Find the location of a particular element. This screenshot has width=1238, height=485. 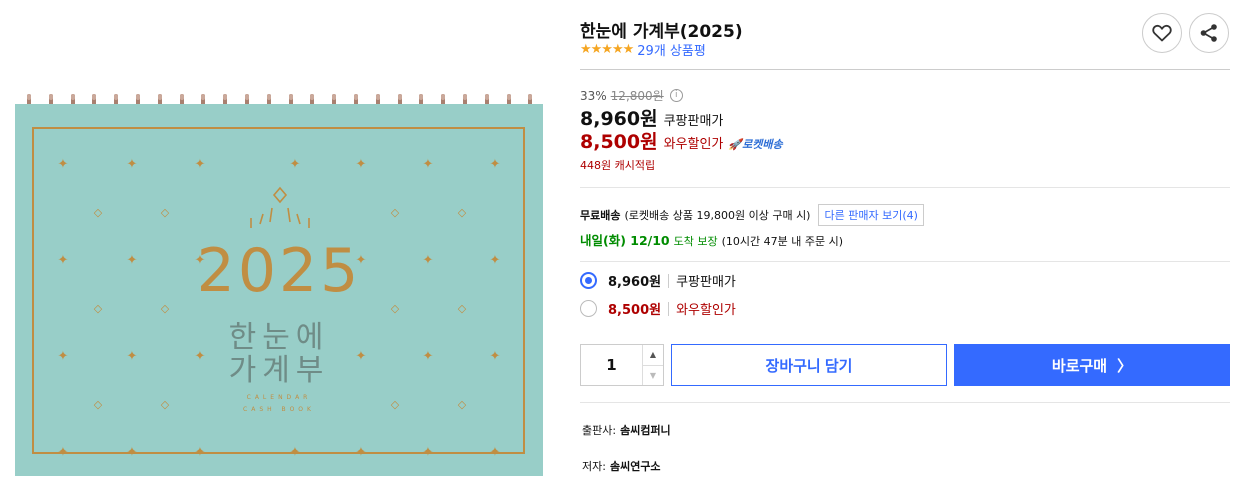

heart-icon is located at coordinates (1162, 33).